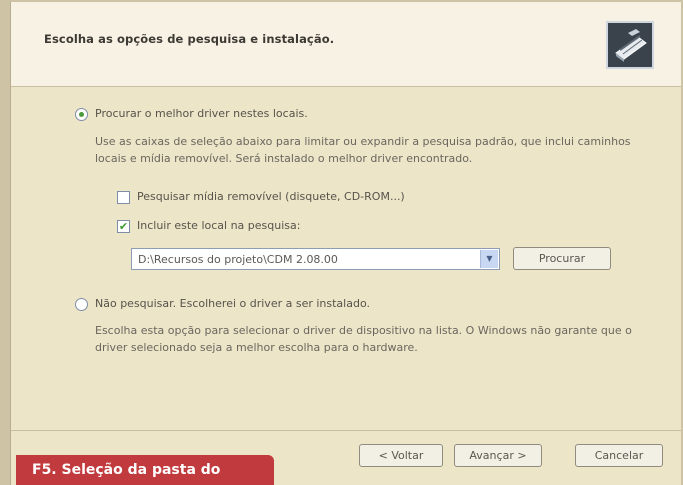 The width and height of the screenshot is (683, 485). Describe the element at coordinates (238, 259) in the screenshot. I see `location-value: D:\Recursos do projeto\CDM 2.08.00` at that location.